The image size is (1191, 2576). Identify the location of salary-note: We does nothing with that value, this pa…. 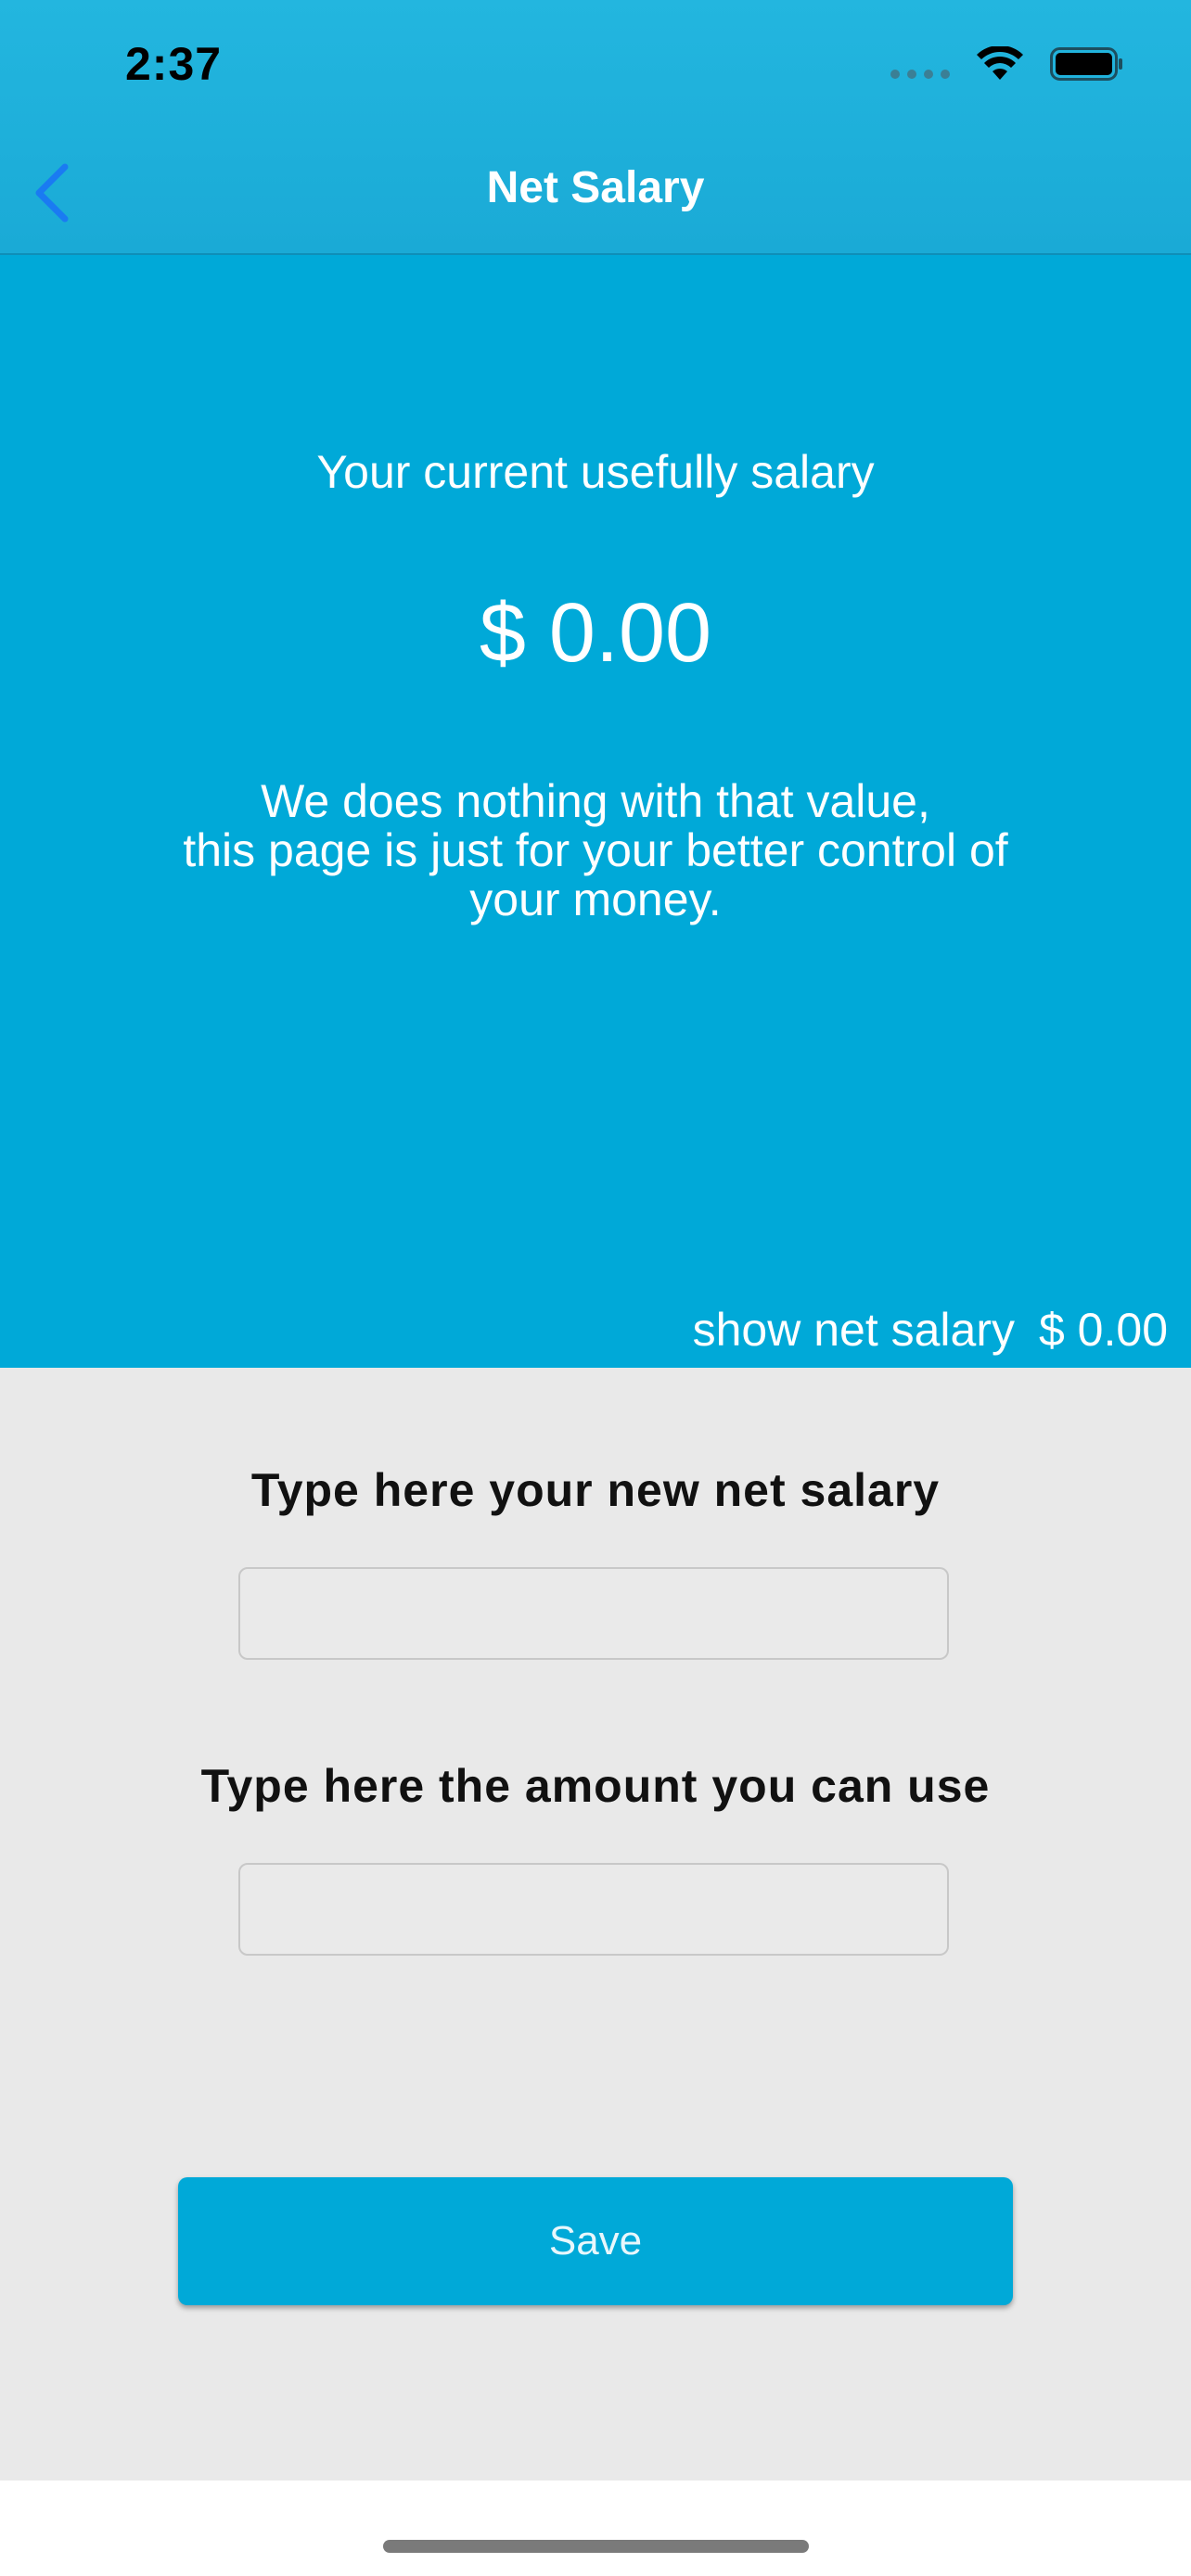
(595, 851).